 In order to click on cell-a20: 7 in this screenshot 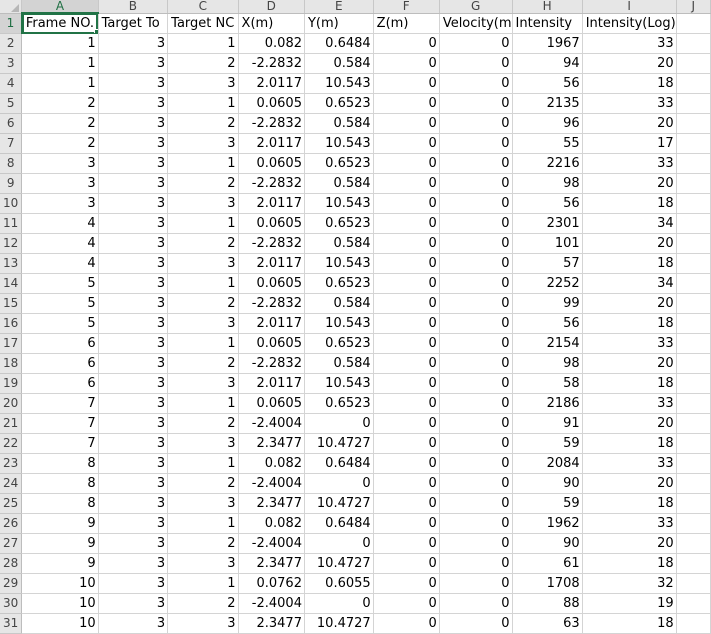, I will do `click(60, 403)`.